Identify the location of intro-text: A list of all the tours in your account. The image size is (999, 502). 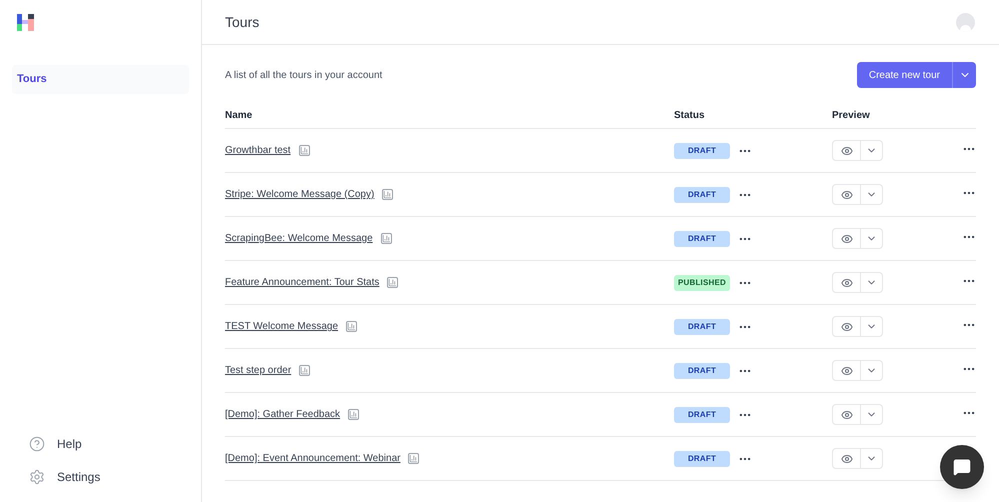
(303, 75).